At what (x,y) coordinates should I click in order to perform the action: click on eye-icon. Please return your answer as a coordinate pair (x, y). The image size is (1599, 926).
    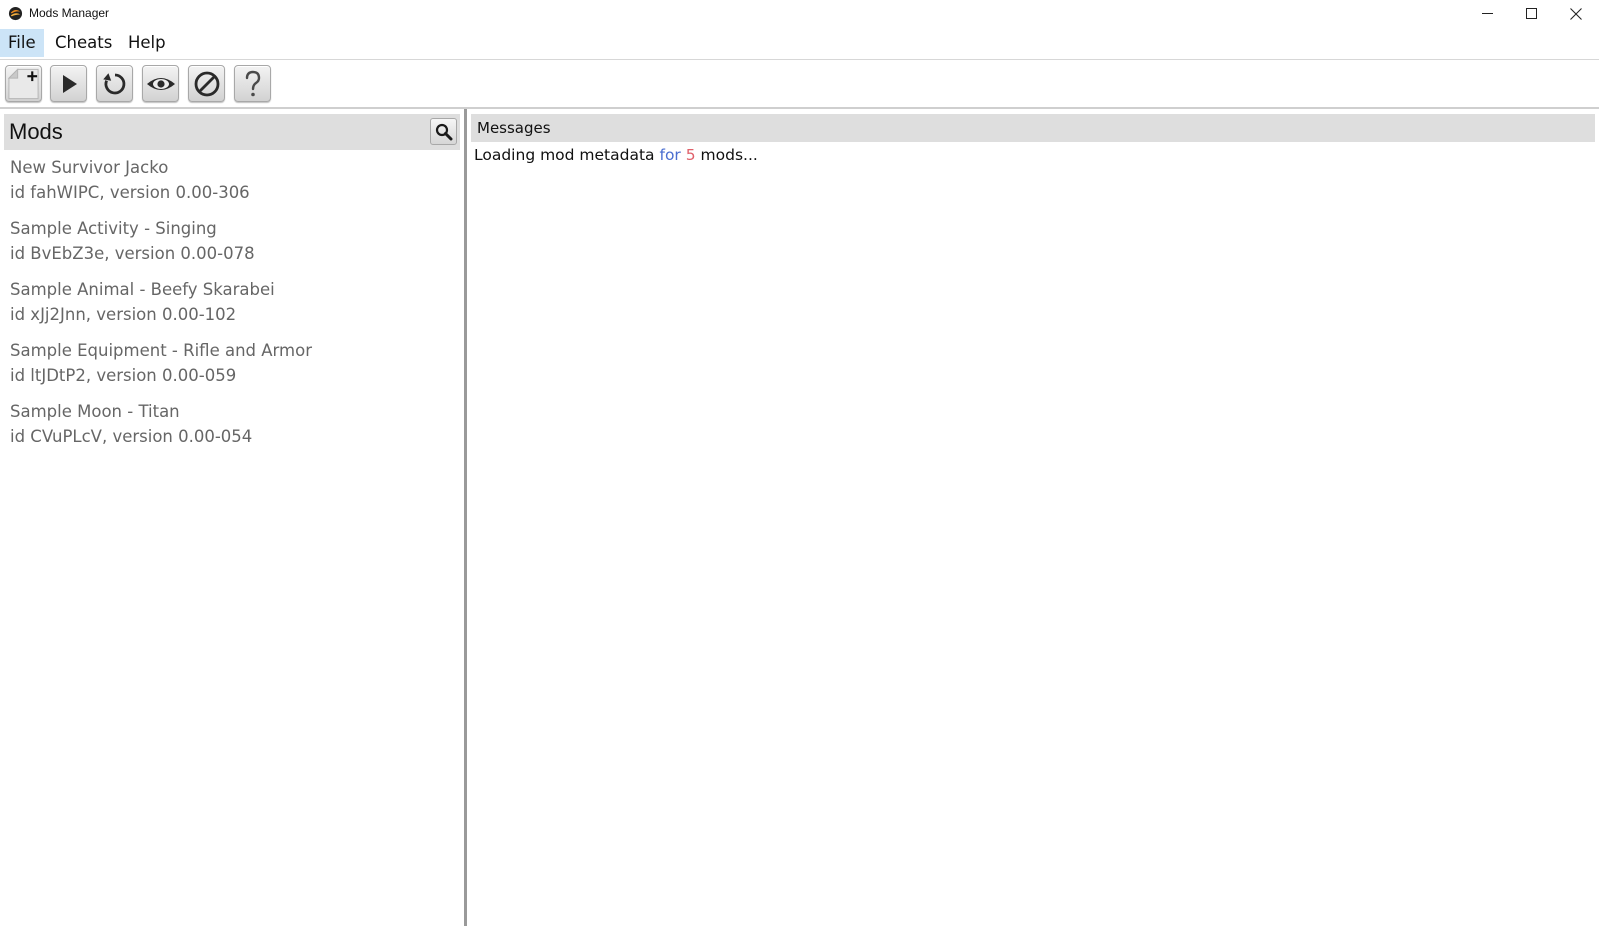
    Looking at the image, I should click on (160, 83).